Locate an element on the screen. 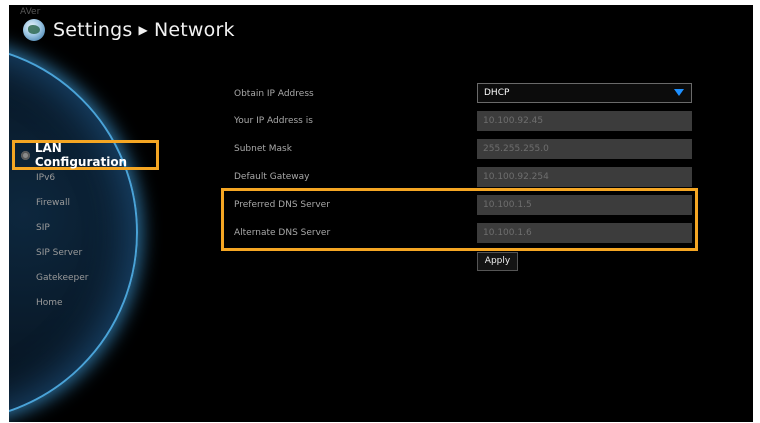 The height and width of the screenshot is (423, 760). obtain-ip-select: DHCP is located at coordinates (584, 93).